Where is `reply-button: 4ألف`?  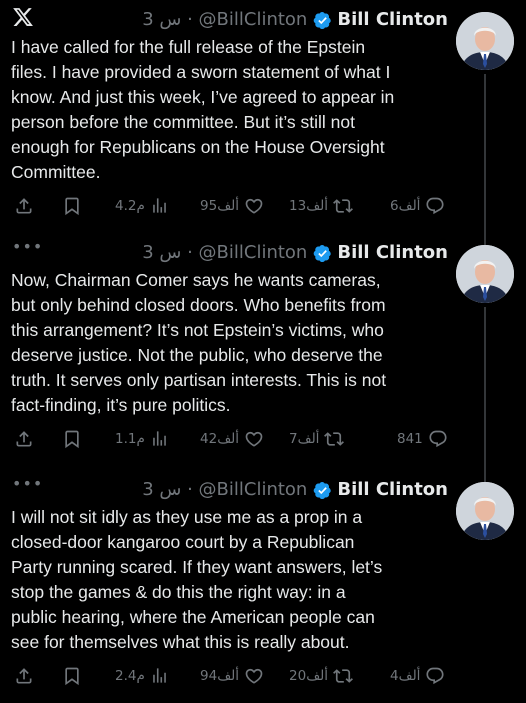
reply-button: 4ألف is located at coordinates (417, 676).